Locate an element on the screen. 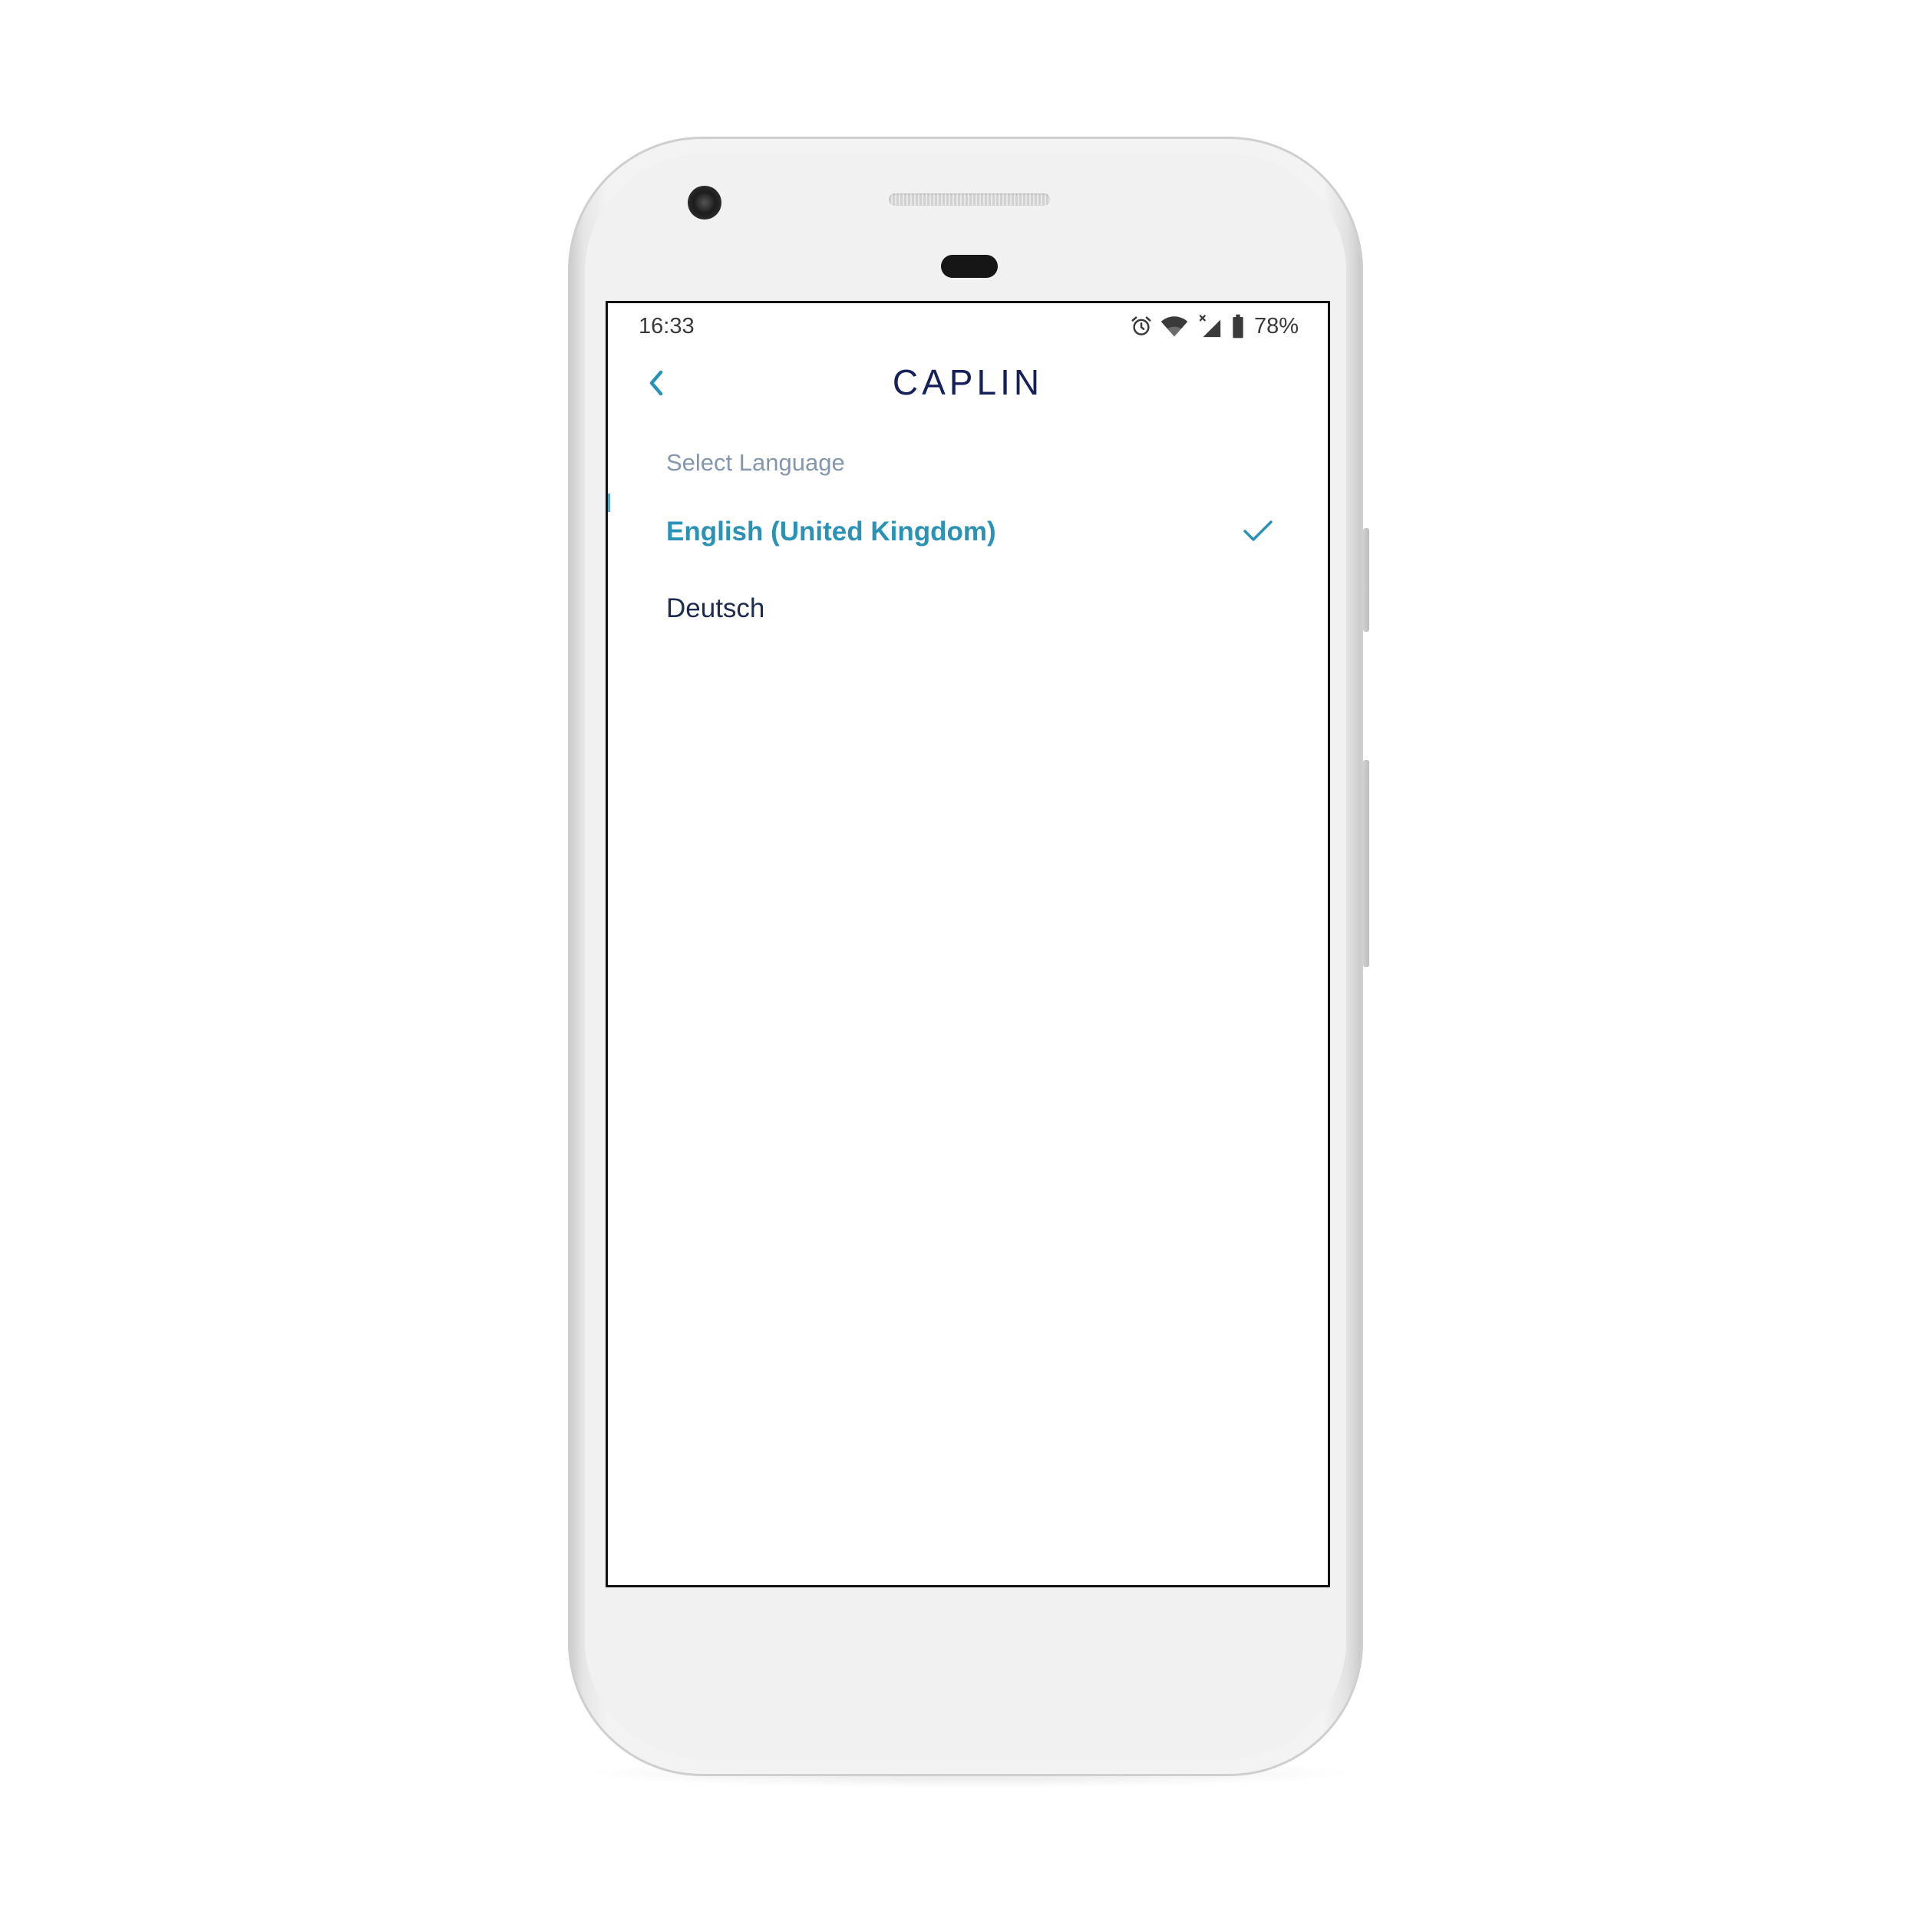  earpiece-speaker is located at coordinates (970, 199).